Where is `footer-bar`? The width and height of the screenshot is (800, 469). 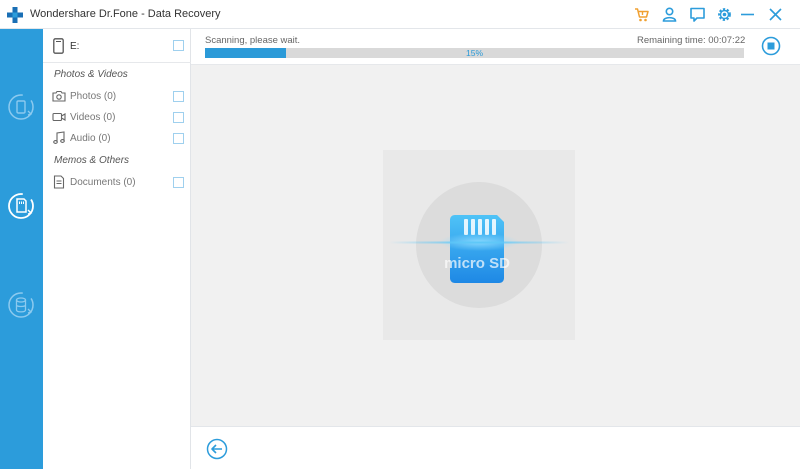 footer-bar is located at coordinates (495, 447).